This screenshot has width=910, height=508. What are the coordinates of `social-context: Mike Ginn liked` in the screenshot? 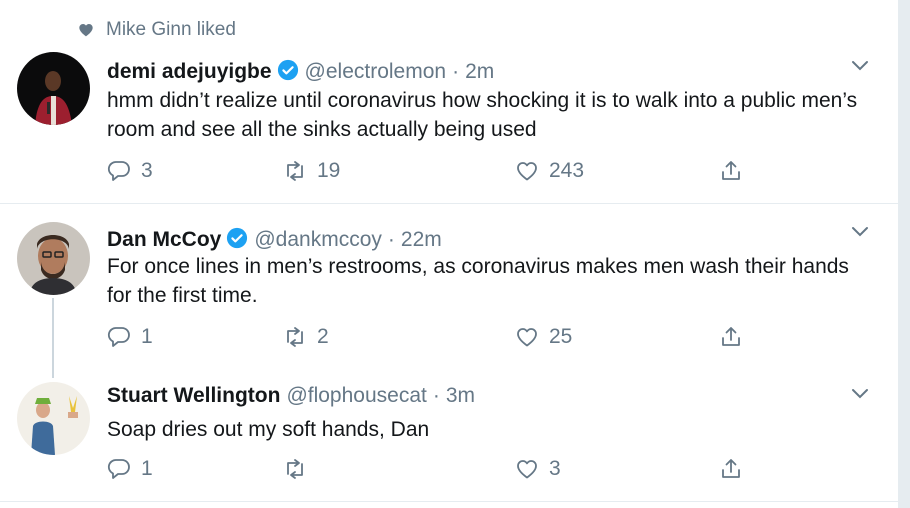 It's located at (157, 29).